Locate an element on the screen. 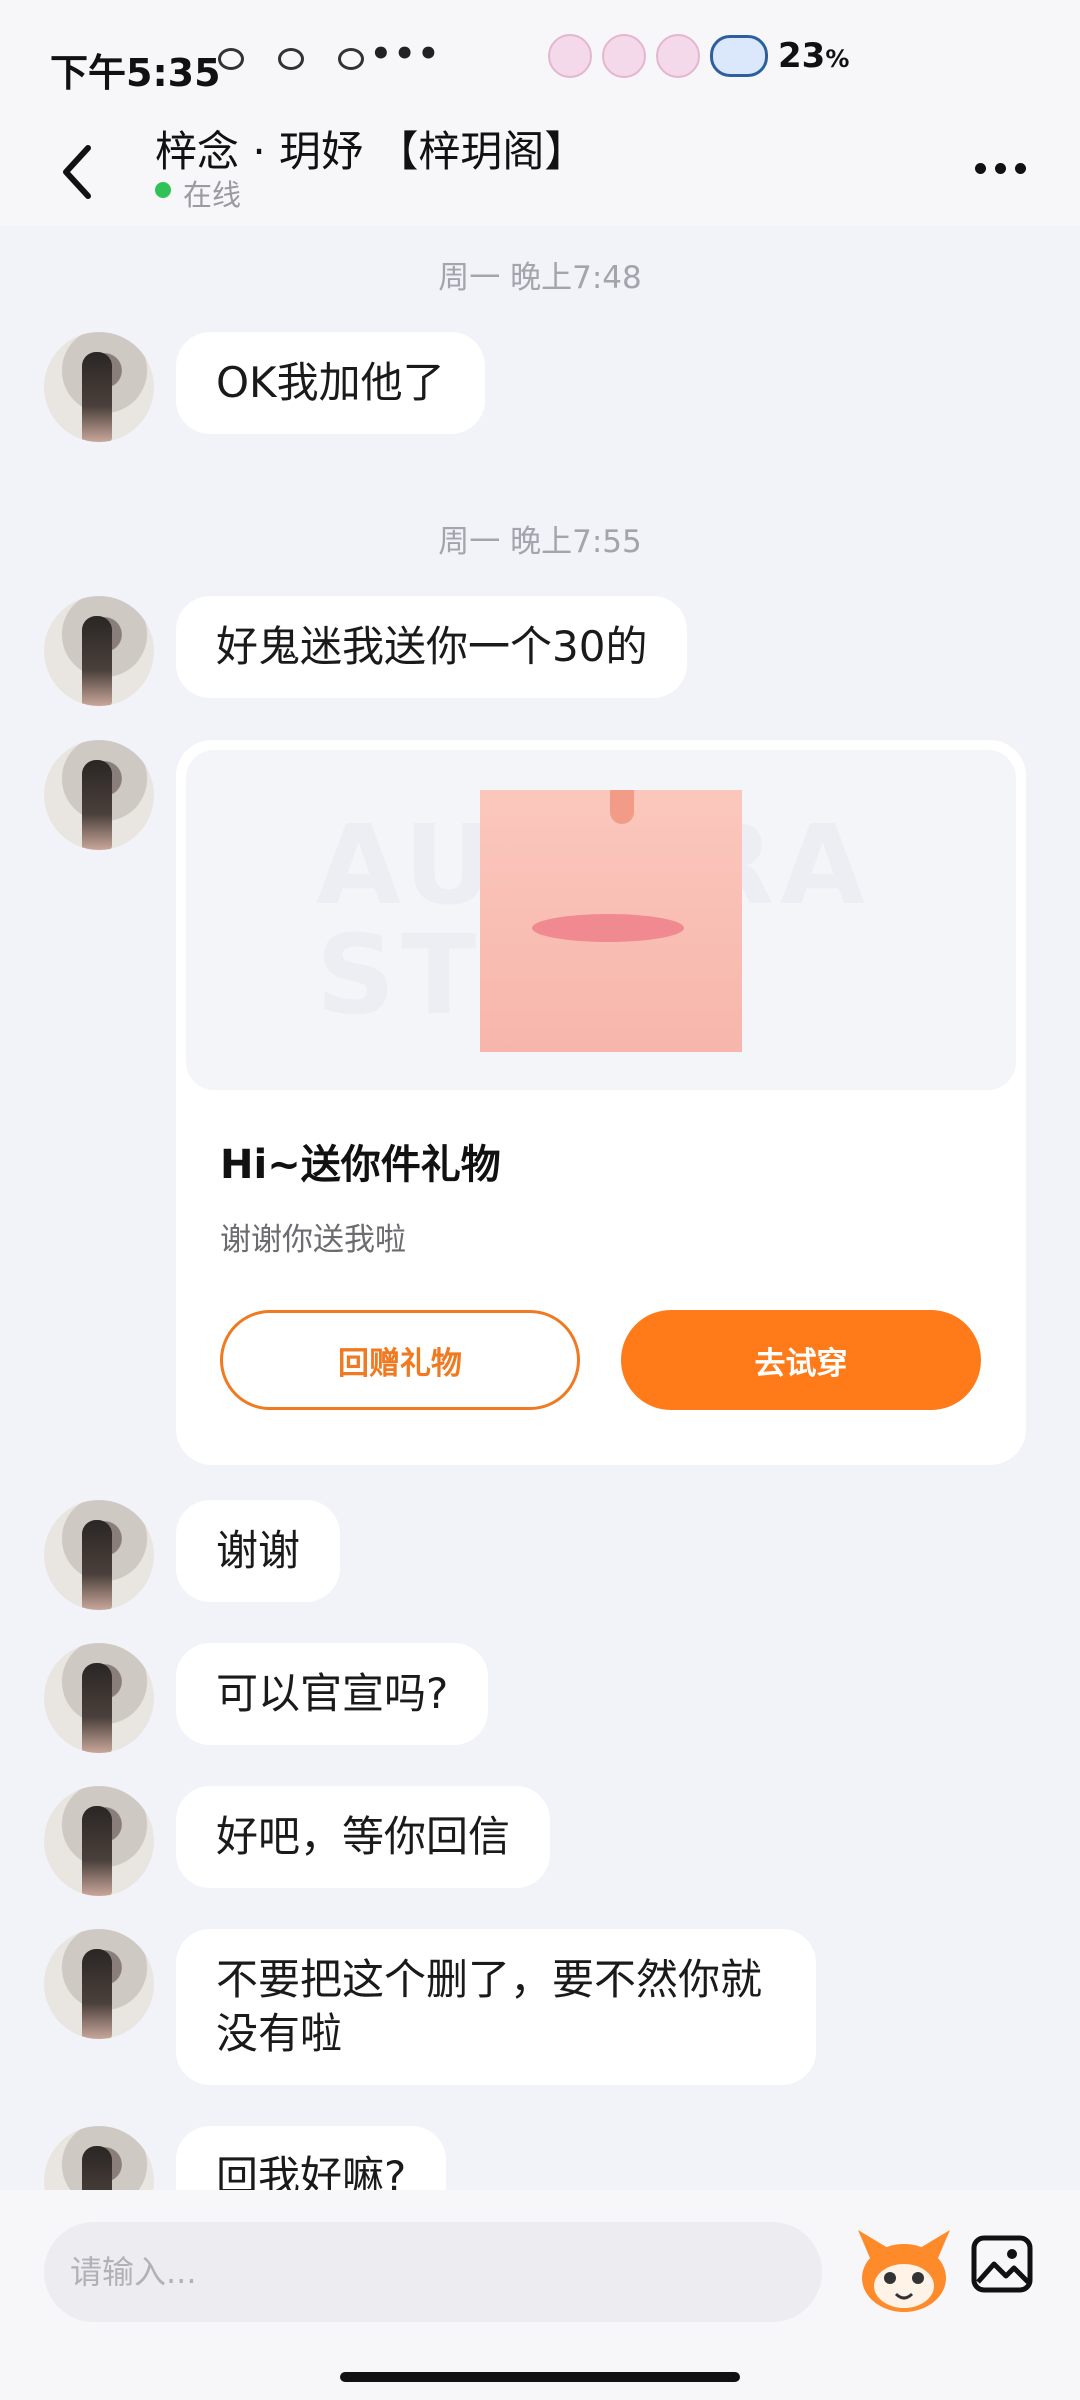 The image size is (1080, 2400). chat-header: 梓念 · 玥妤 【梓玥阁】 在线 is located at coordinates (540, 172).